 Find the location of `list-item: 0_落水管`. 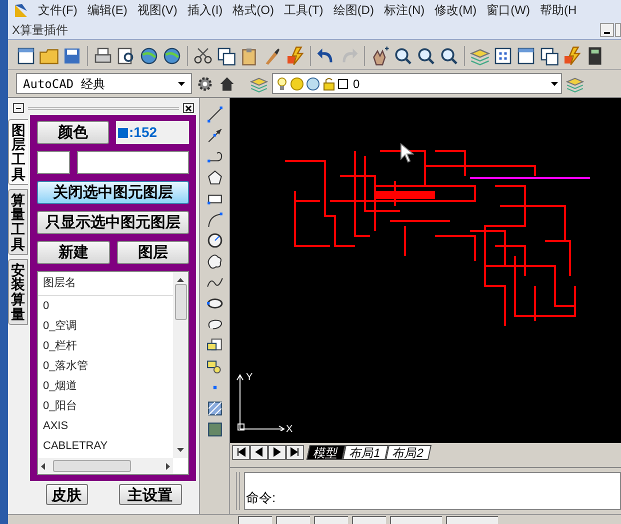

list-item: 0_落水管 is located at coordinates (105, 366).